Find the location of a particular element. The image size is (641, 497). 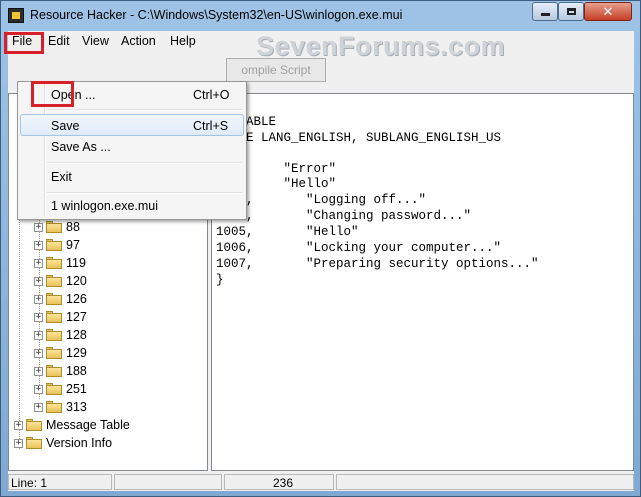

tree-item: + 313 is located at coordinates (60, 407).